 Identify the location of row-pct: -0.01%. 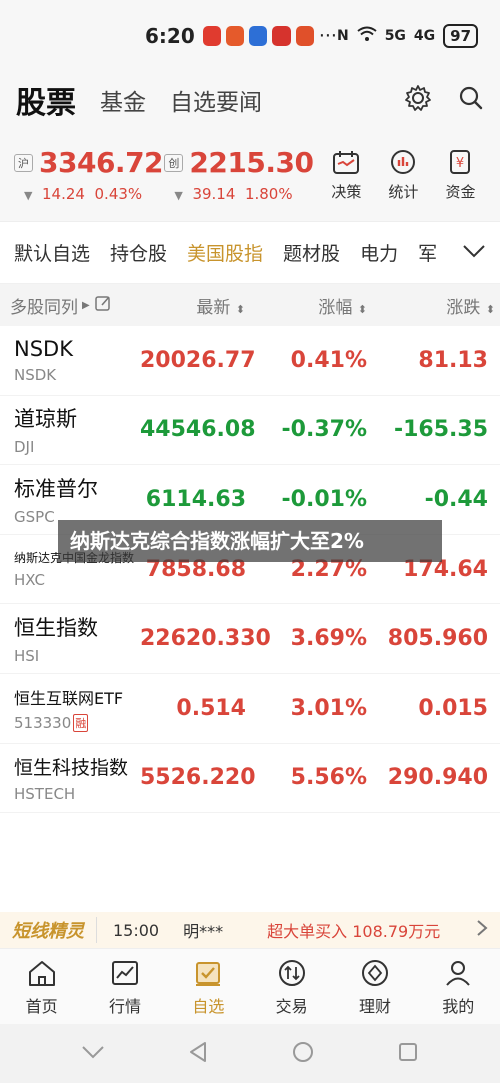
(324, 499).